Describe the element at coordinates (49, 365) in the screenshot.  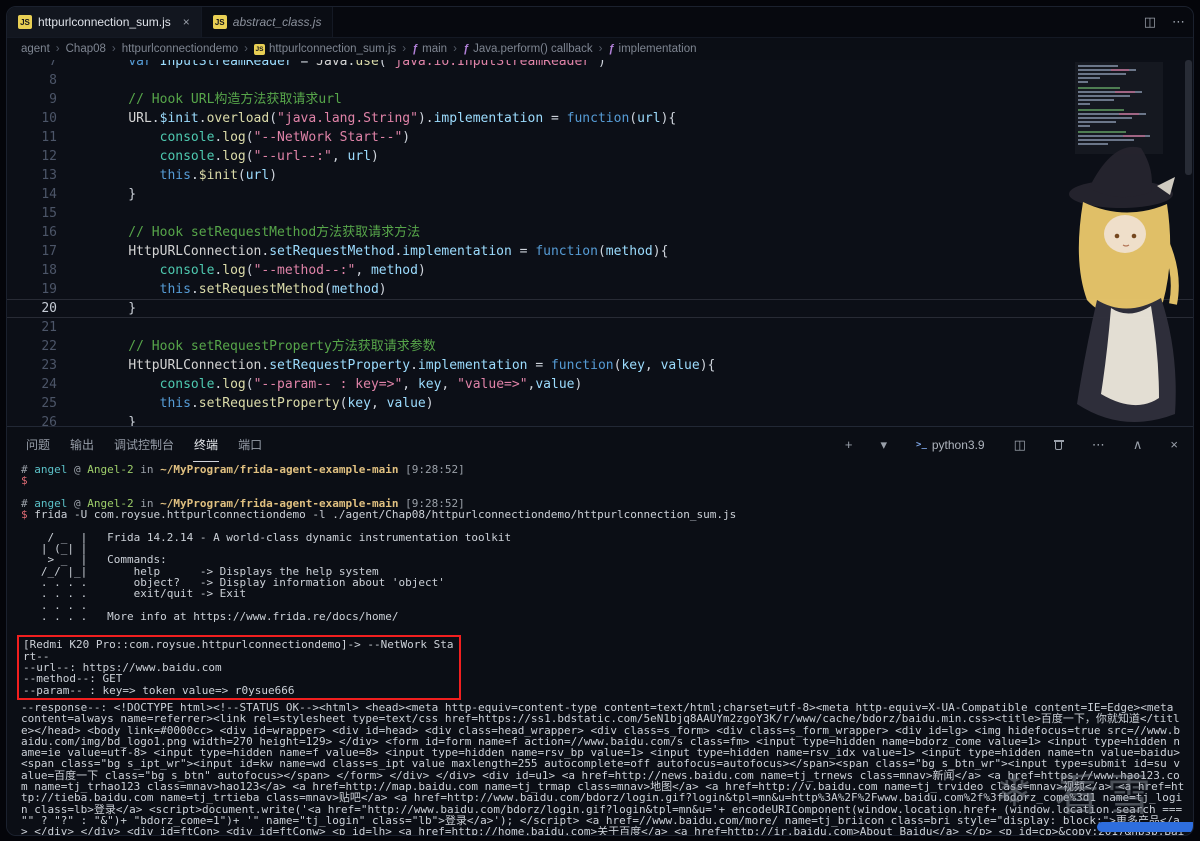
I see `line-number: 23` at that location.